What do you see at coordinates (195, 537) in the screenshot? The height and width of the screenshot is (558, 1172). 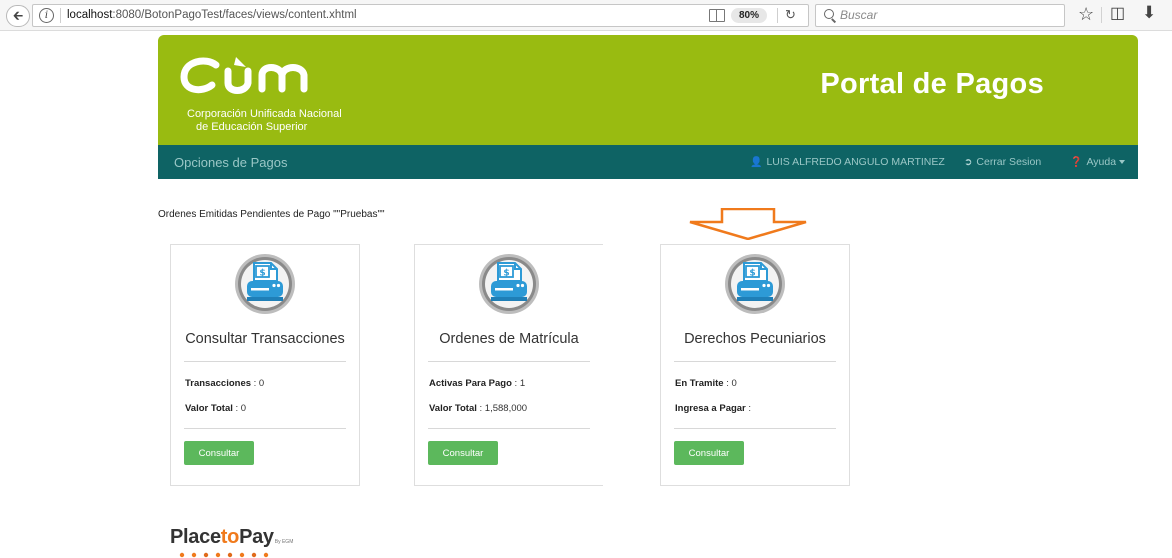 I see `logo-text-place: Place` at bounding box center [195, 537].